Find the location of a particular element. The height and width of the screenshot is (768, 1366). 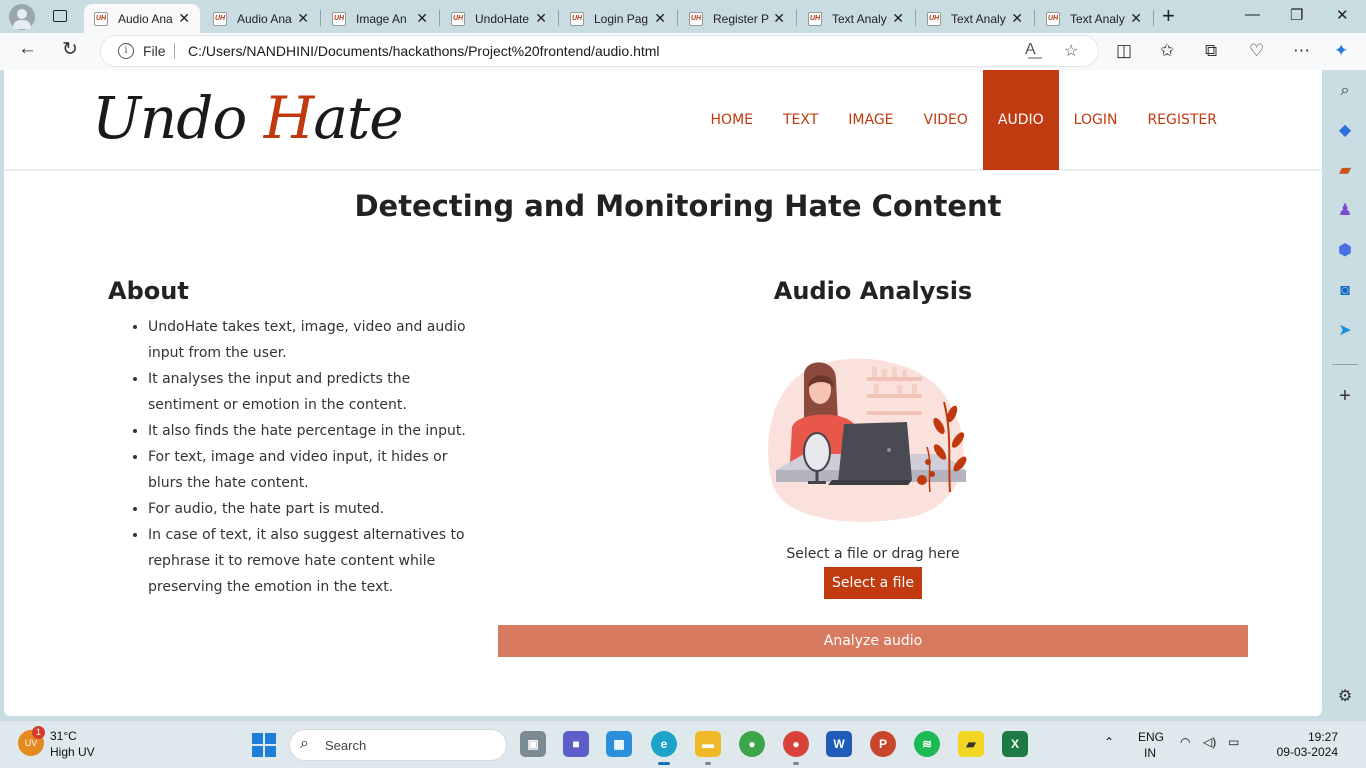

tab-audio-analysis-2: UH Audio Ana ✕ is located at coordinates (261, 18).